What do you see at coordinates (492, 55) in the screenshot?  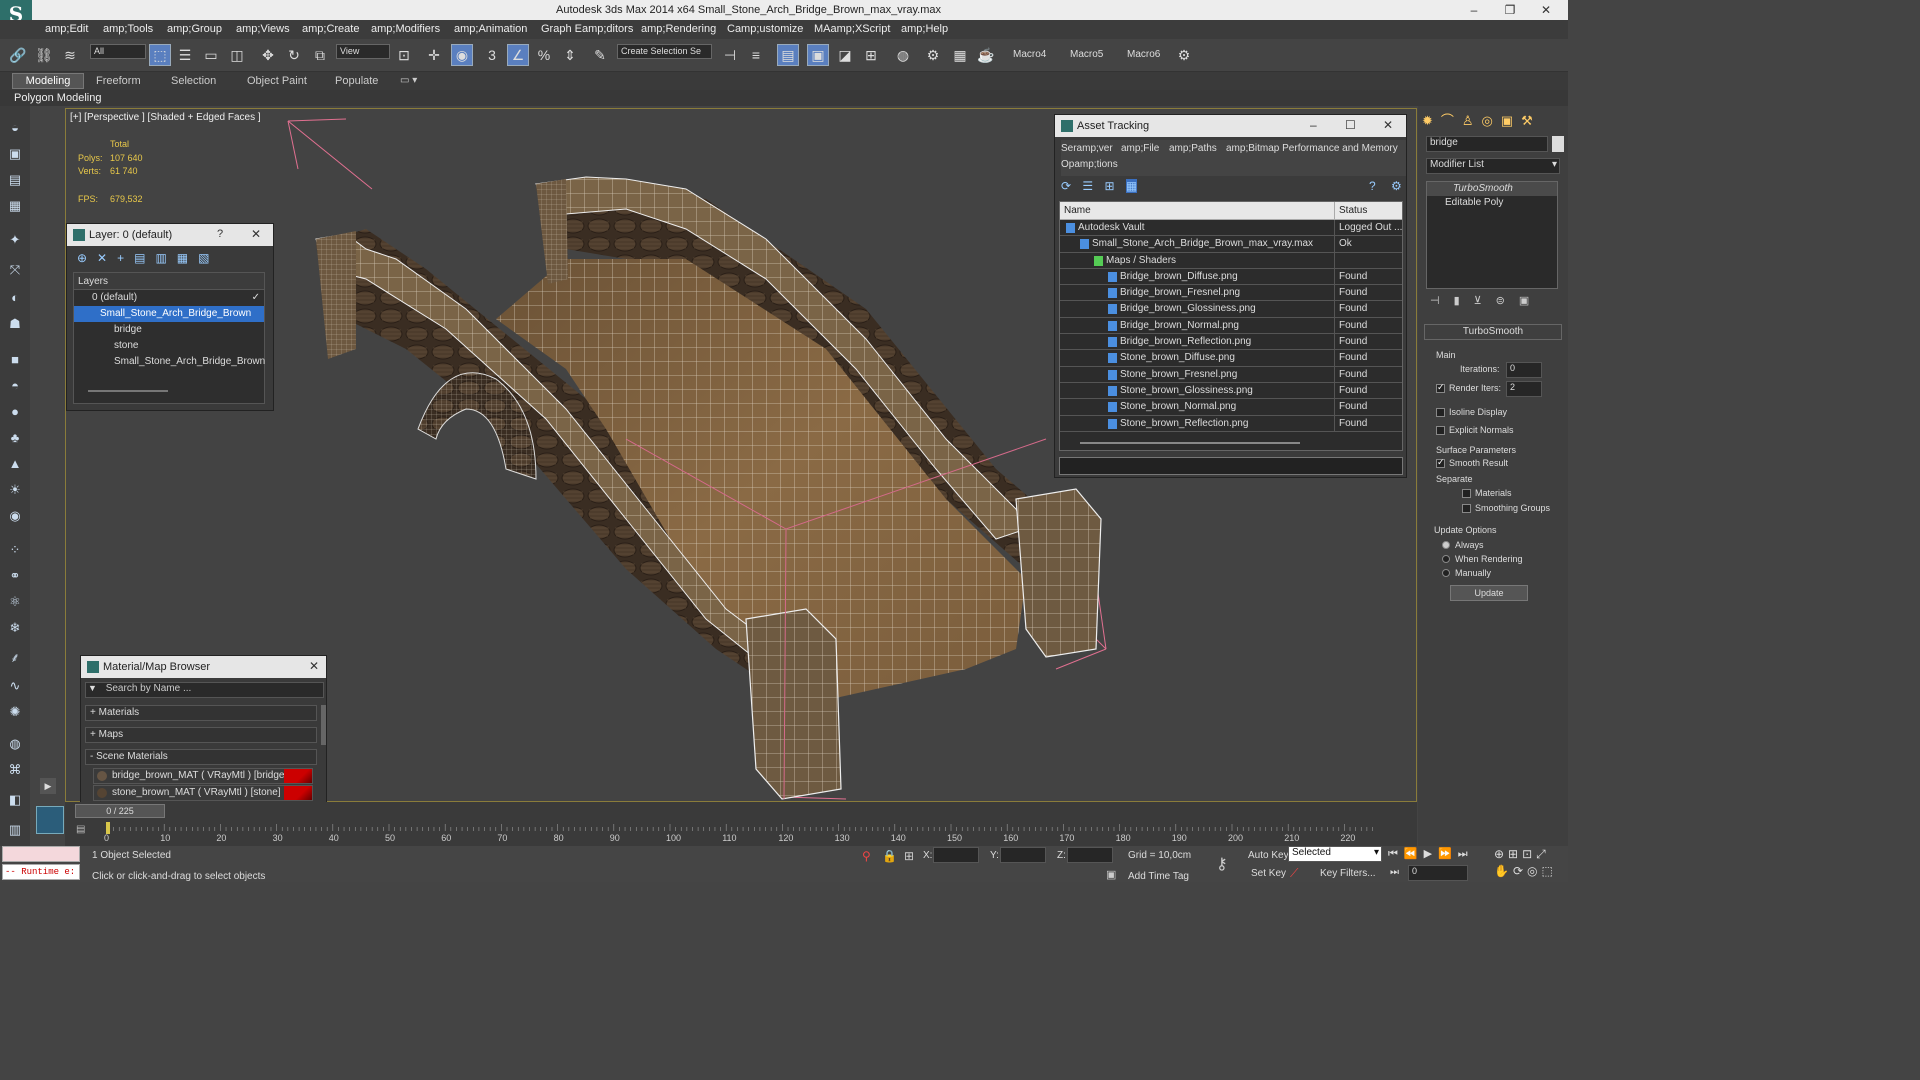 I see `snap-toggle-icon: 3` at bounding box center [492, 55].